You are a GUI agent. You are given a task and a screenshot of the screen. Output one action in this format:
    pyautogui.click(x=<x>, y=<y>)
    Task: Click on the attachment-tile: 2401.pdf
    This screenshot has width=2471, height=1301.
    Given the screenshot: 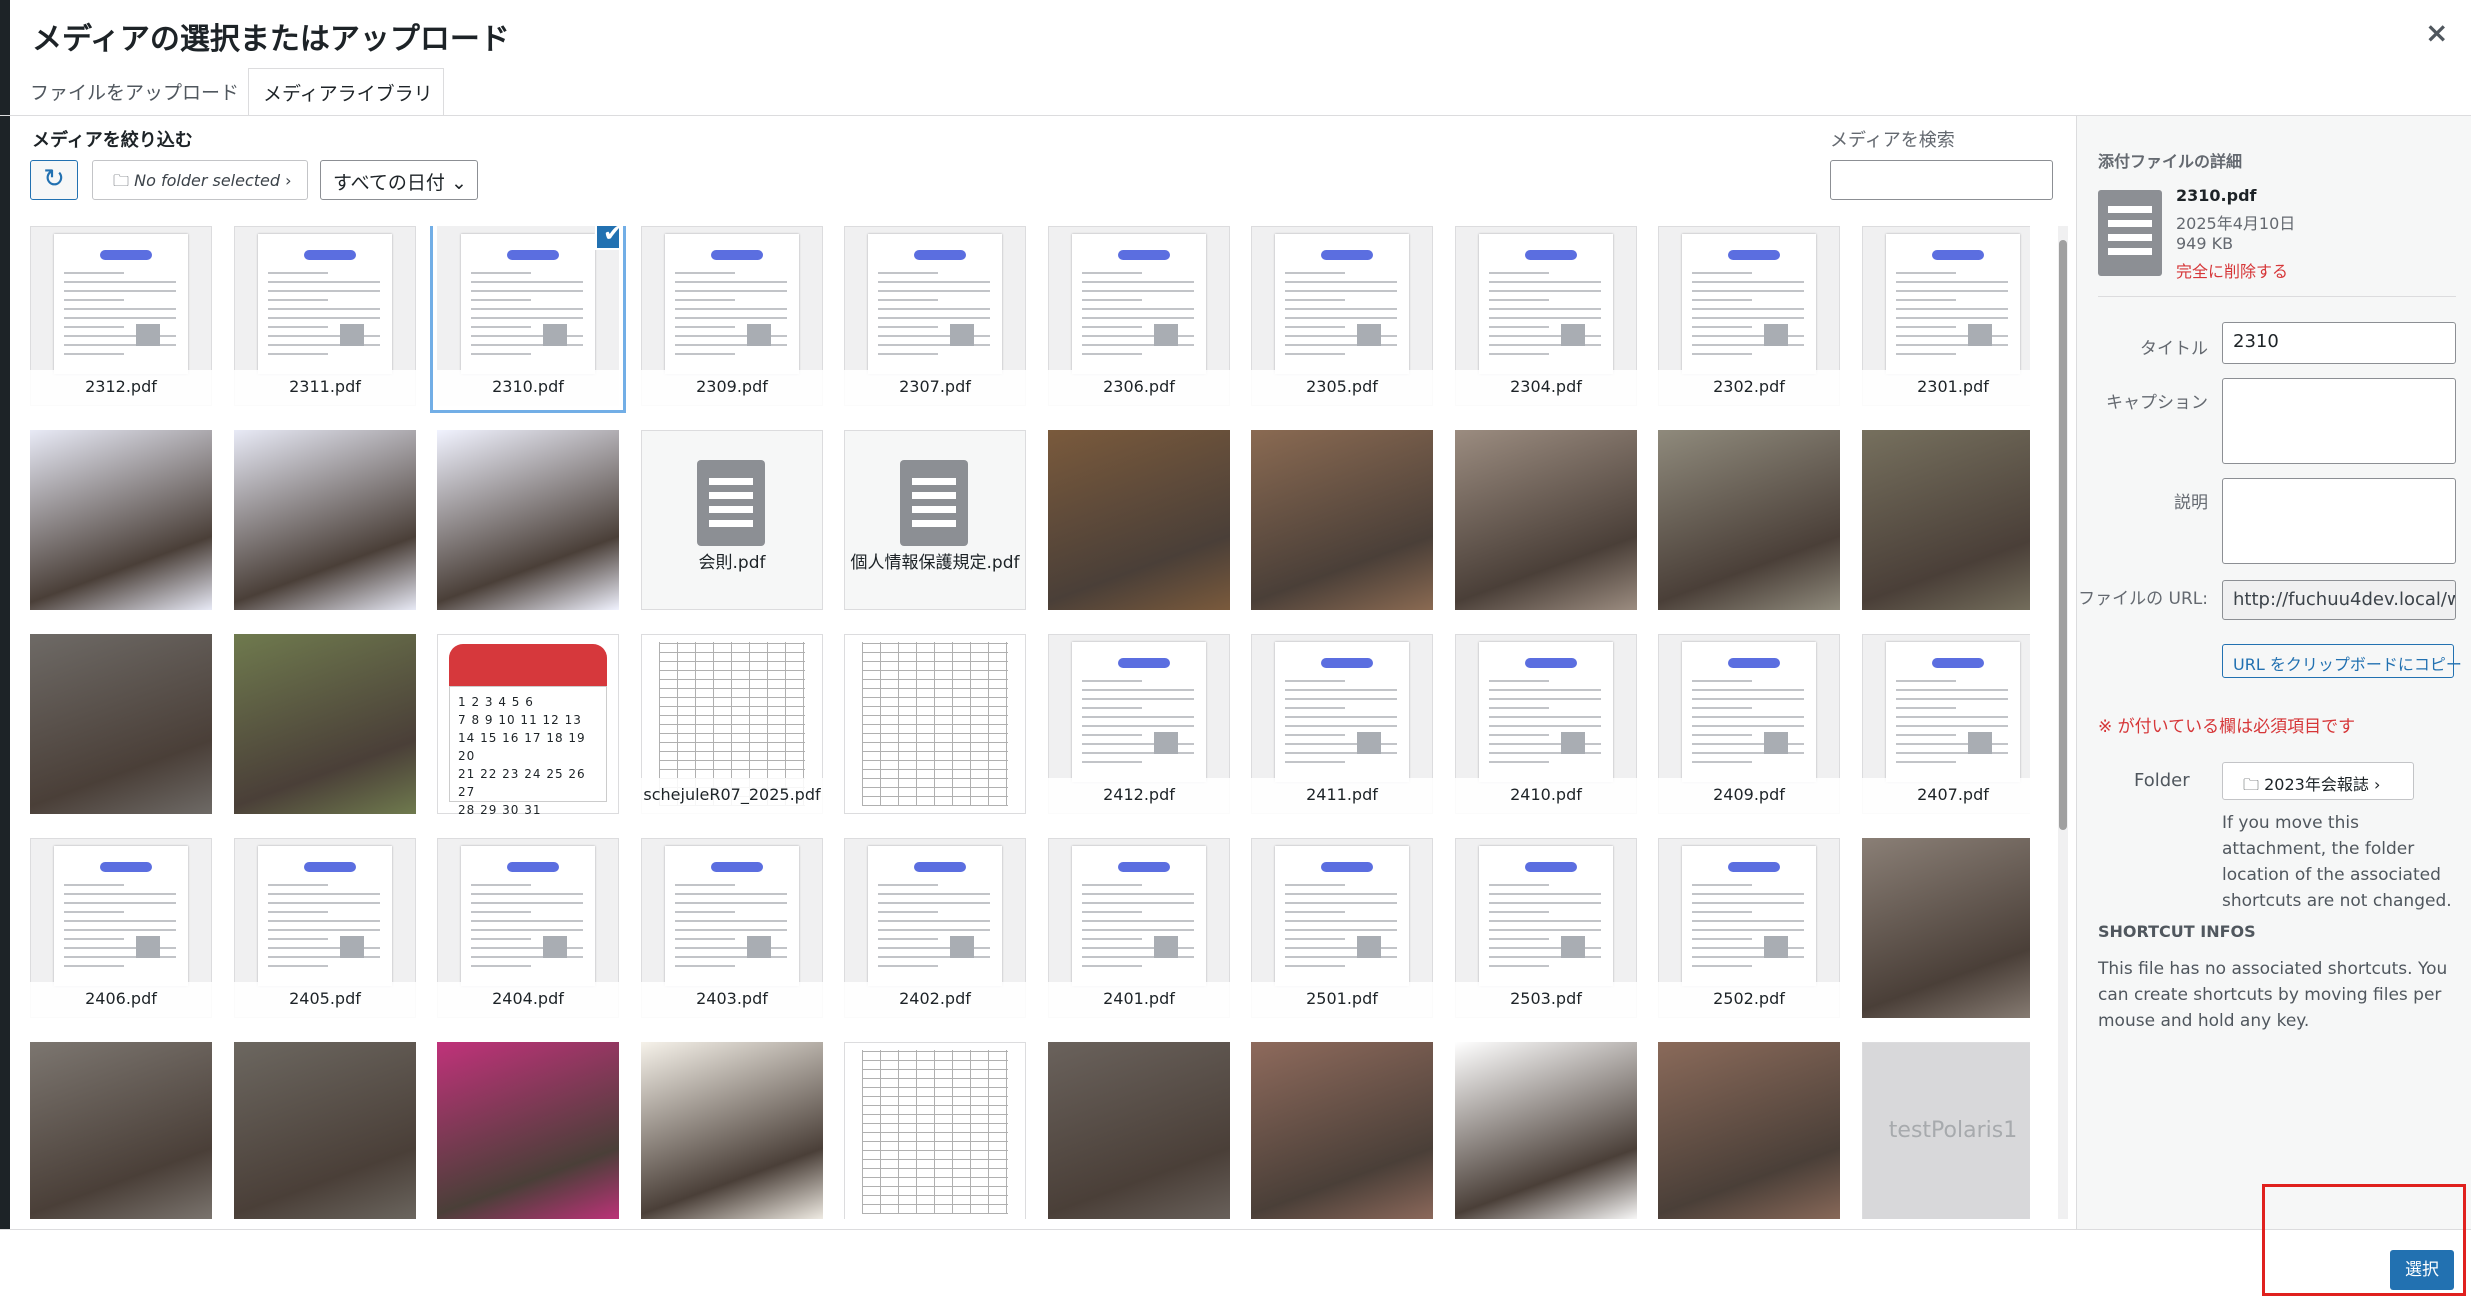 What is the action you would take?
    pyautogui.click(x=1139, y=928)
    